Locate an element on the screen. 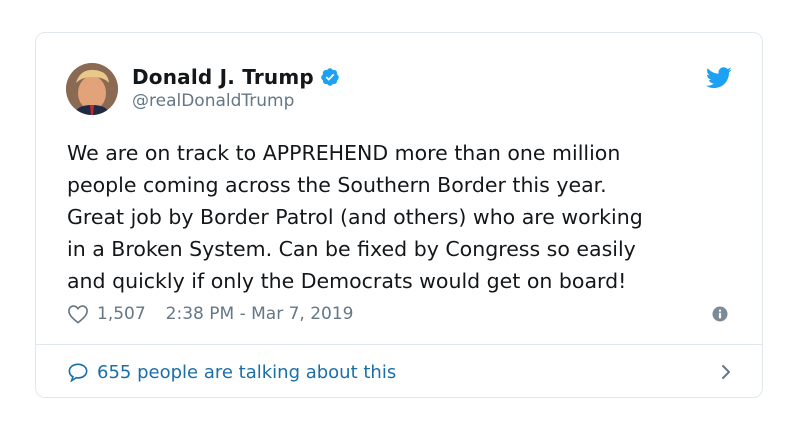  speech-bubble-icon is located at coordinates (78, 372).